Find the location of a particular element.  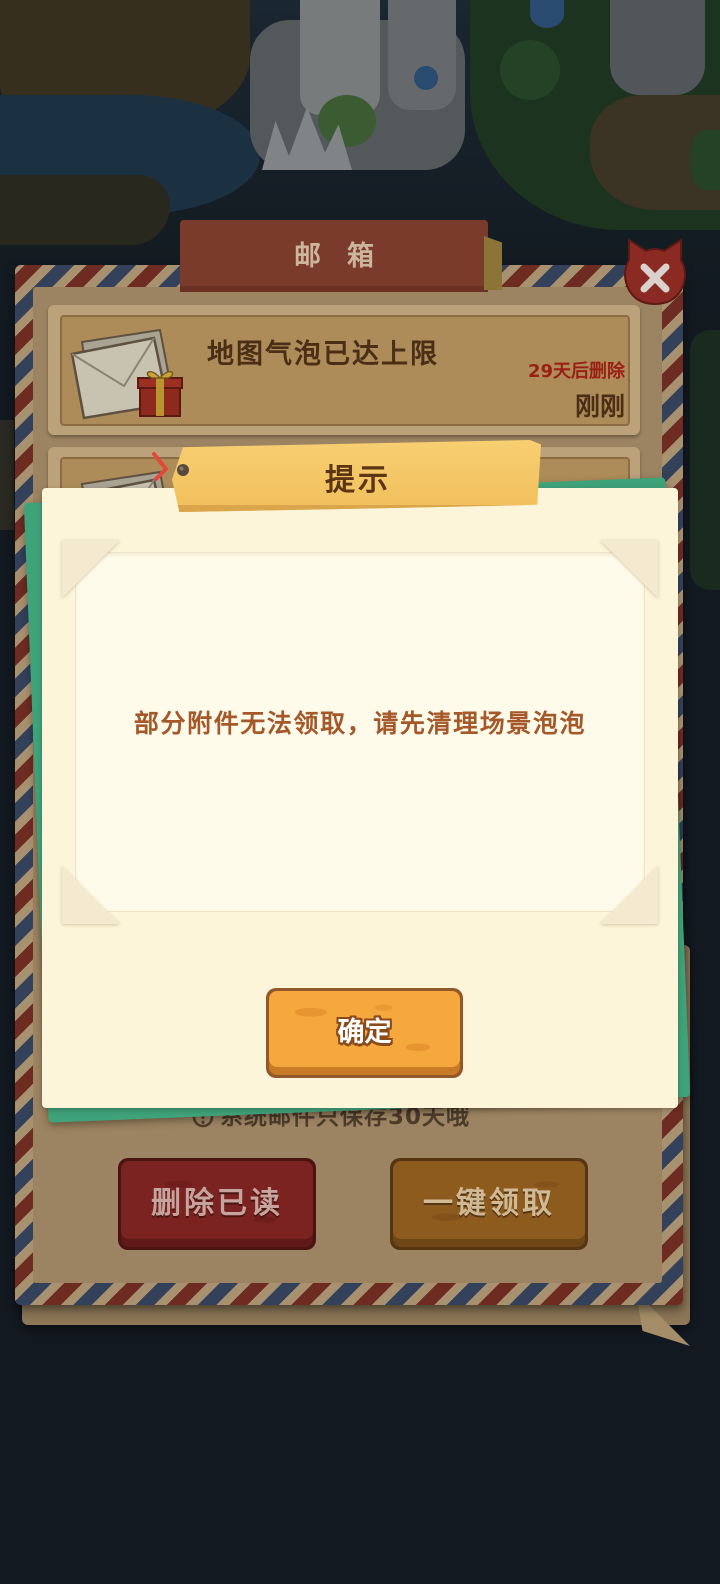

claim-all-label: 一键领取 is located at coordinates (489, 1203).